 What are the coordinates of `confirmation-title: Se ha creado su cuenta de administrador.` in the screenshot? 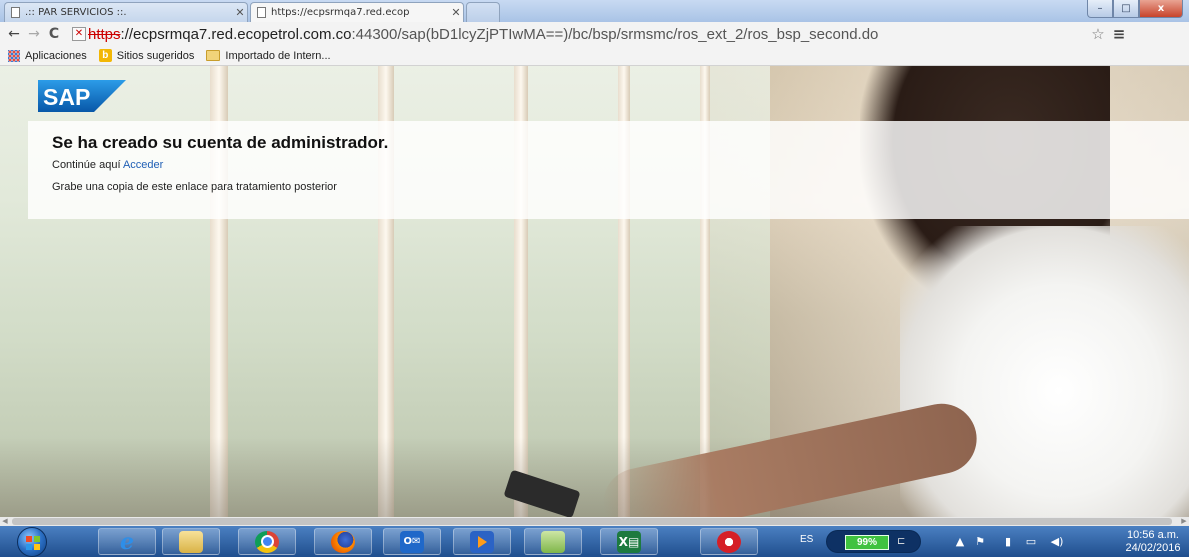 It's located at (220, 142).